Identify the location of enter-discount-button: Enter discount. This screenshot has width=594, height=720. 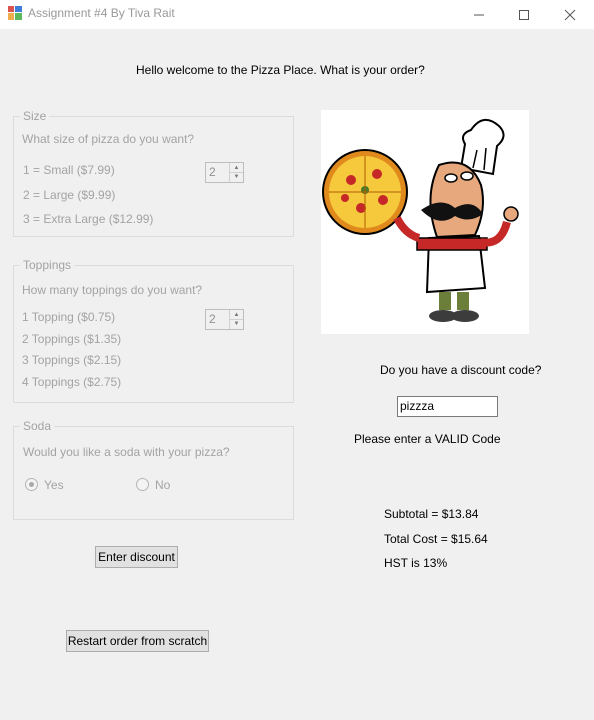
(136, 557).